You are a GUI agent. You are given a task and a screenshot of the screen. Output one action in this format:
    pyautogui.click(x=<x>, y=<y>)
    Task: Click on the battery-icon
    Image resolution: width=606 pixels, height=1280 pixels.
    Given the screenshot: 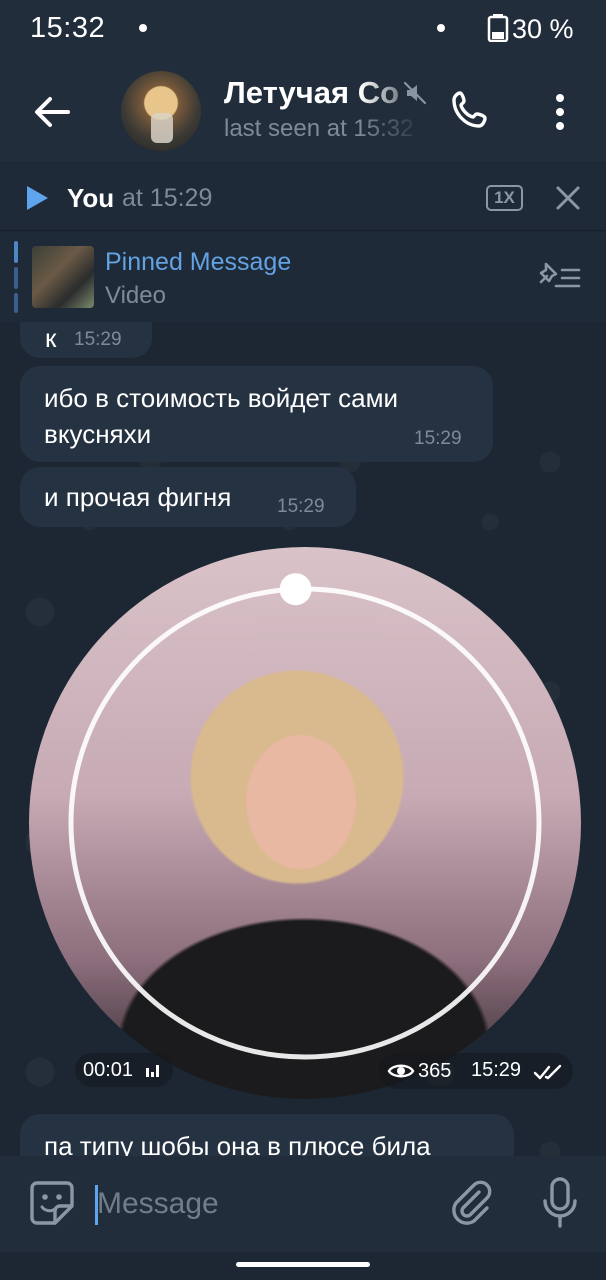 What is the action you would take?
    pyautogui.click(x=498, y=28)
    